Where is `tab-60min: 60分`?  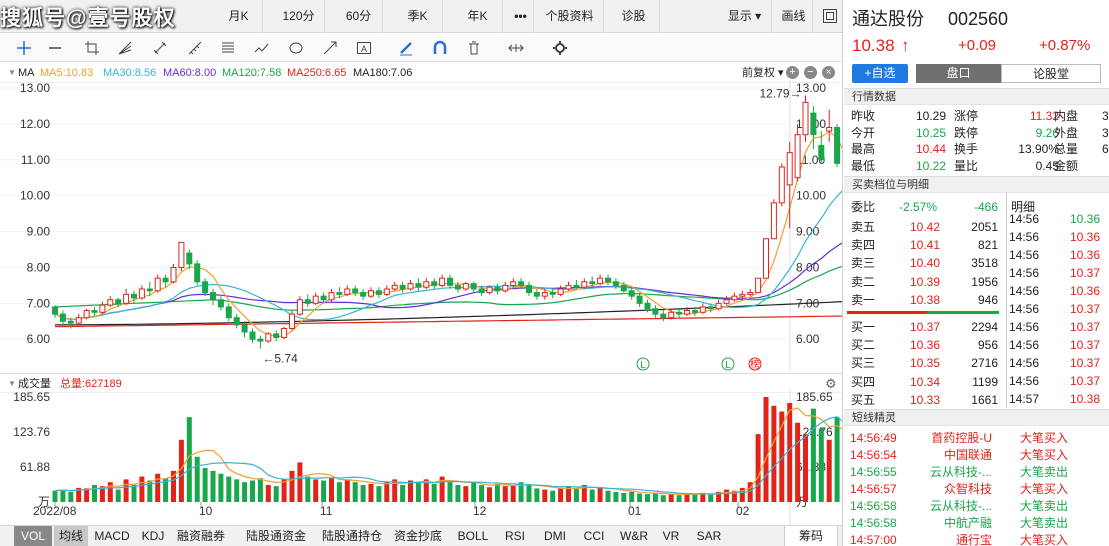
tab-60min: 60分 is located at coordinates (359, 16).